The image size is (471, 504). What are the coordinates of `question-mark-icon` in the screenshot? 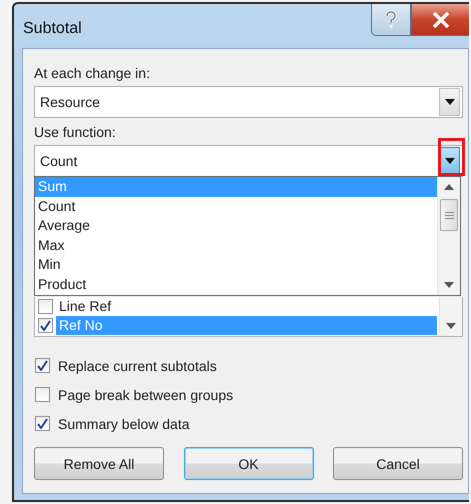 It's located at (391, 19).